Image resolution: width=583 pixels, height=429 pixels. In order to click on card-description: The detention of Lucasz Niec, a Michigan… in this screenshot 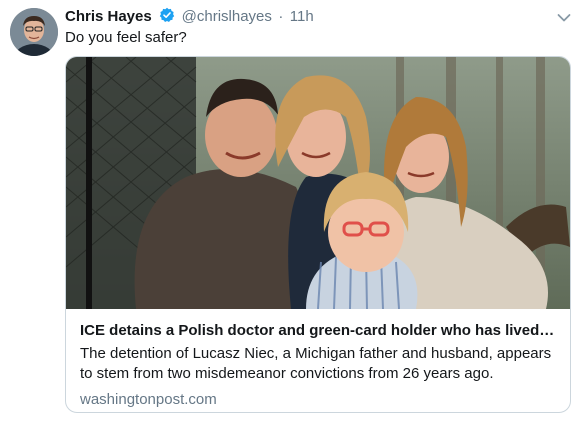, I will do `click(316, 363)`.